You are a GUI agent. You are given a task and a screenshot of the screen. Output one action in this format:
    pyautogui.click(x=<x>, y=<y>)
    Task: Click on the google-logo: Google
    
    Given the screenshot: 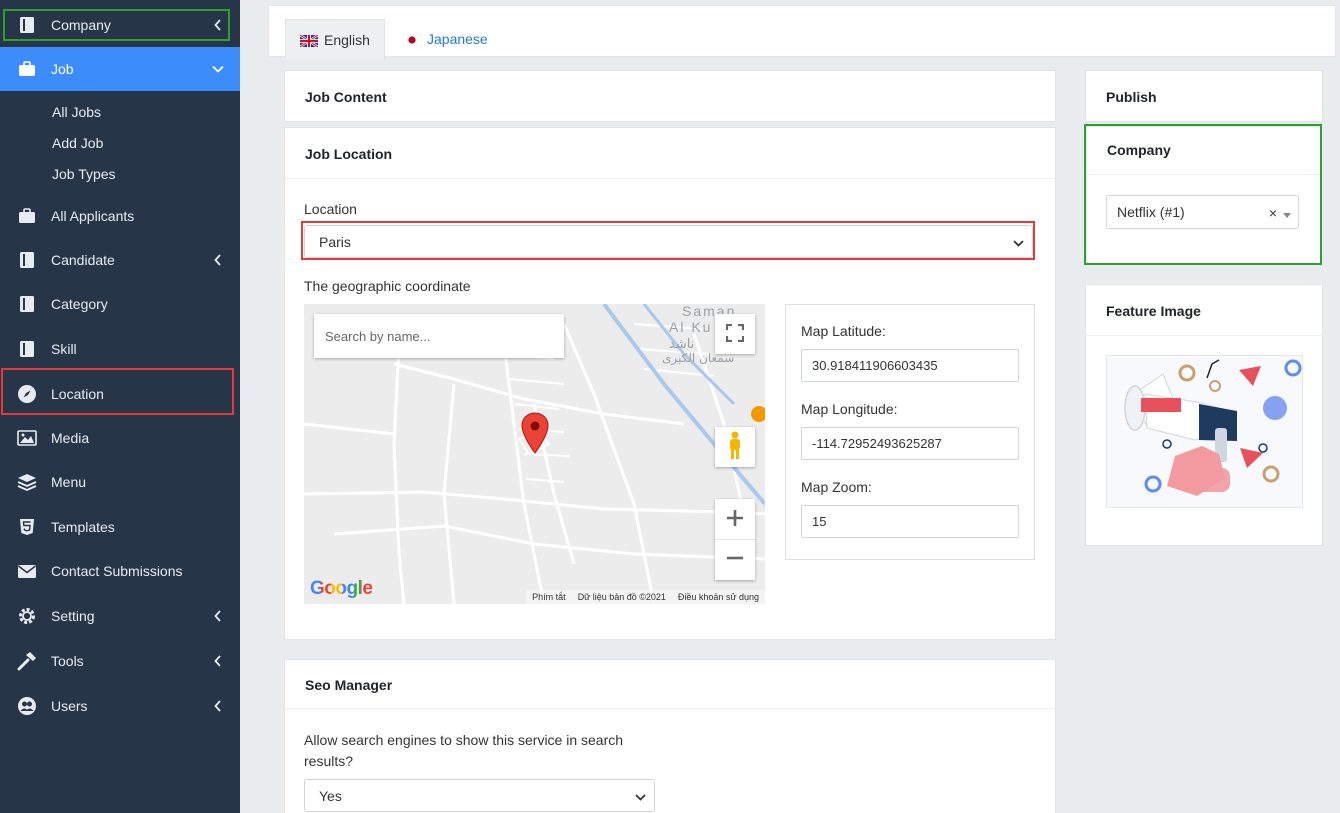 What is the action you would take?
    pyautogui.click(x=341, y=589)
    